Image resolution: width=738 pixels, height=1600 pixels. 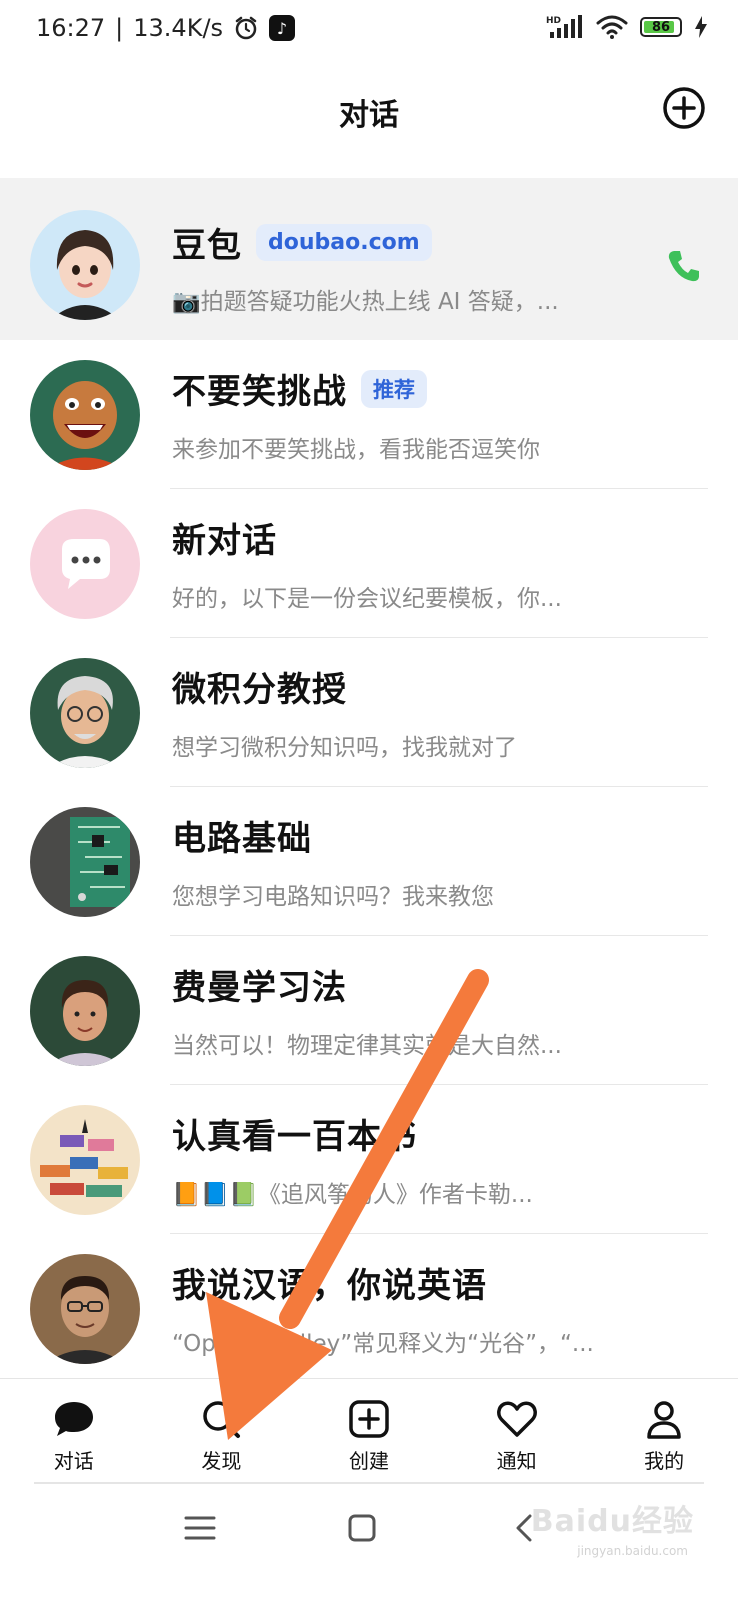 I want to click on tab-divider, so click(x=369, y=1483).